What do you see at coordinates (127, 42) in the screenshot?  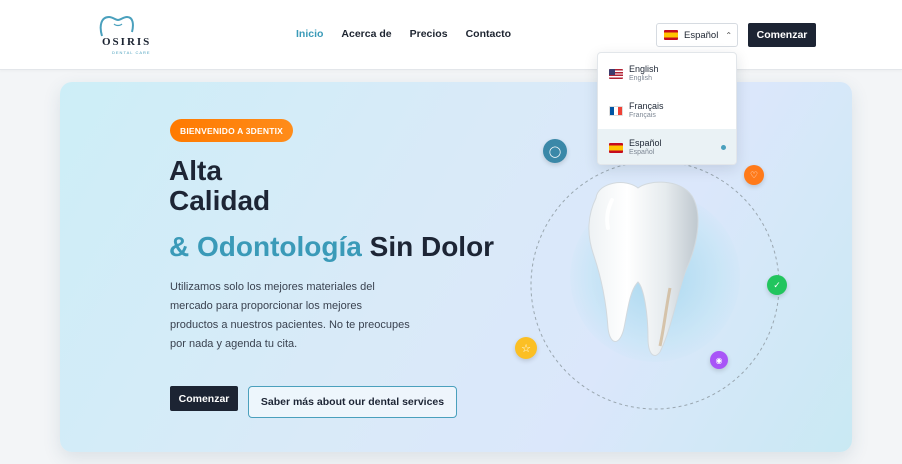 I see `logo-name: OSIRIS` at bounding box center [127, 42].